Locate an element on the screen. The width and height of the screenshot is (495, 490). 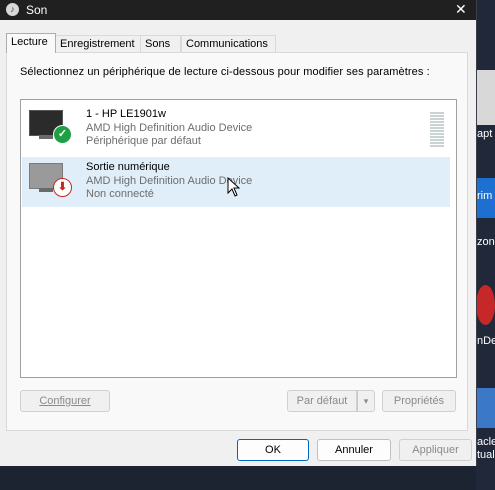
tab-lecture: Lecture is located at coordinates (31, 43).